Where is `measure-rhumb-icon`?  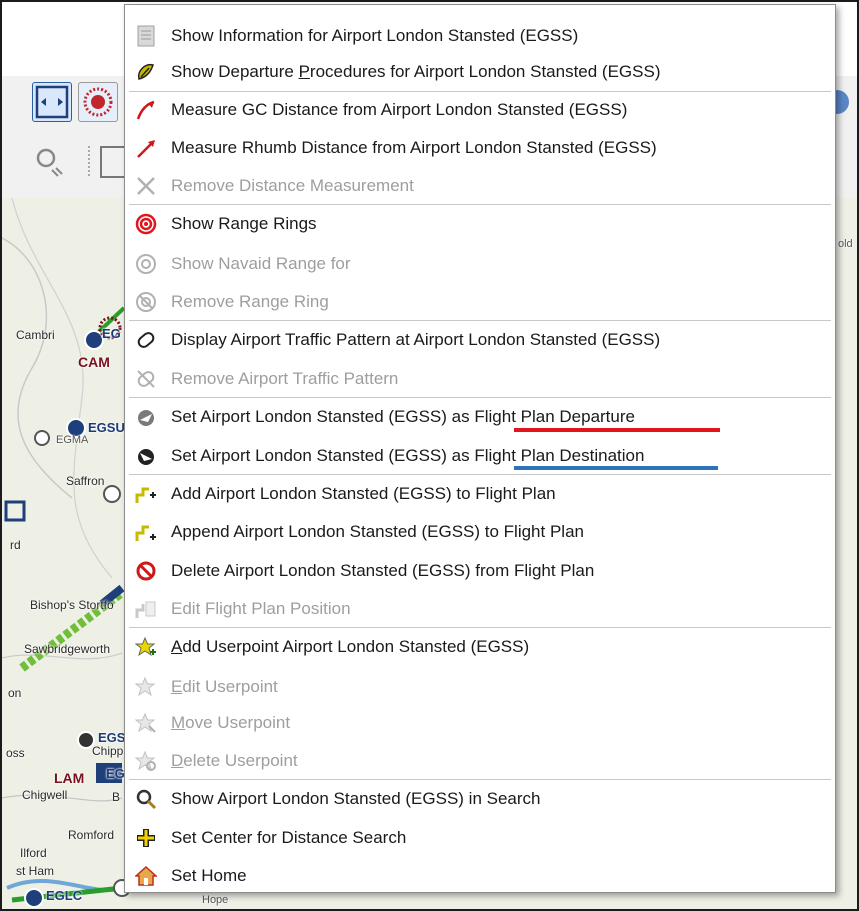
measure-rhumb-icon is located at coordinates (146, 148).